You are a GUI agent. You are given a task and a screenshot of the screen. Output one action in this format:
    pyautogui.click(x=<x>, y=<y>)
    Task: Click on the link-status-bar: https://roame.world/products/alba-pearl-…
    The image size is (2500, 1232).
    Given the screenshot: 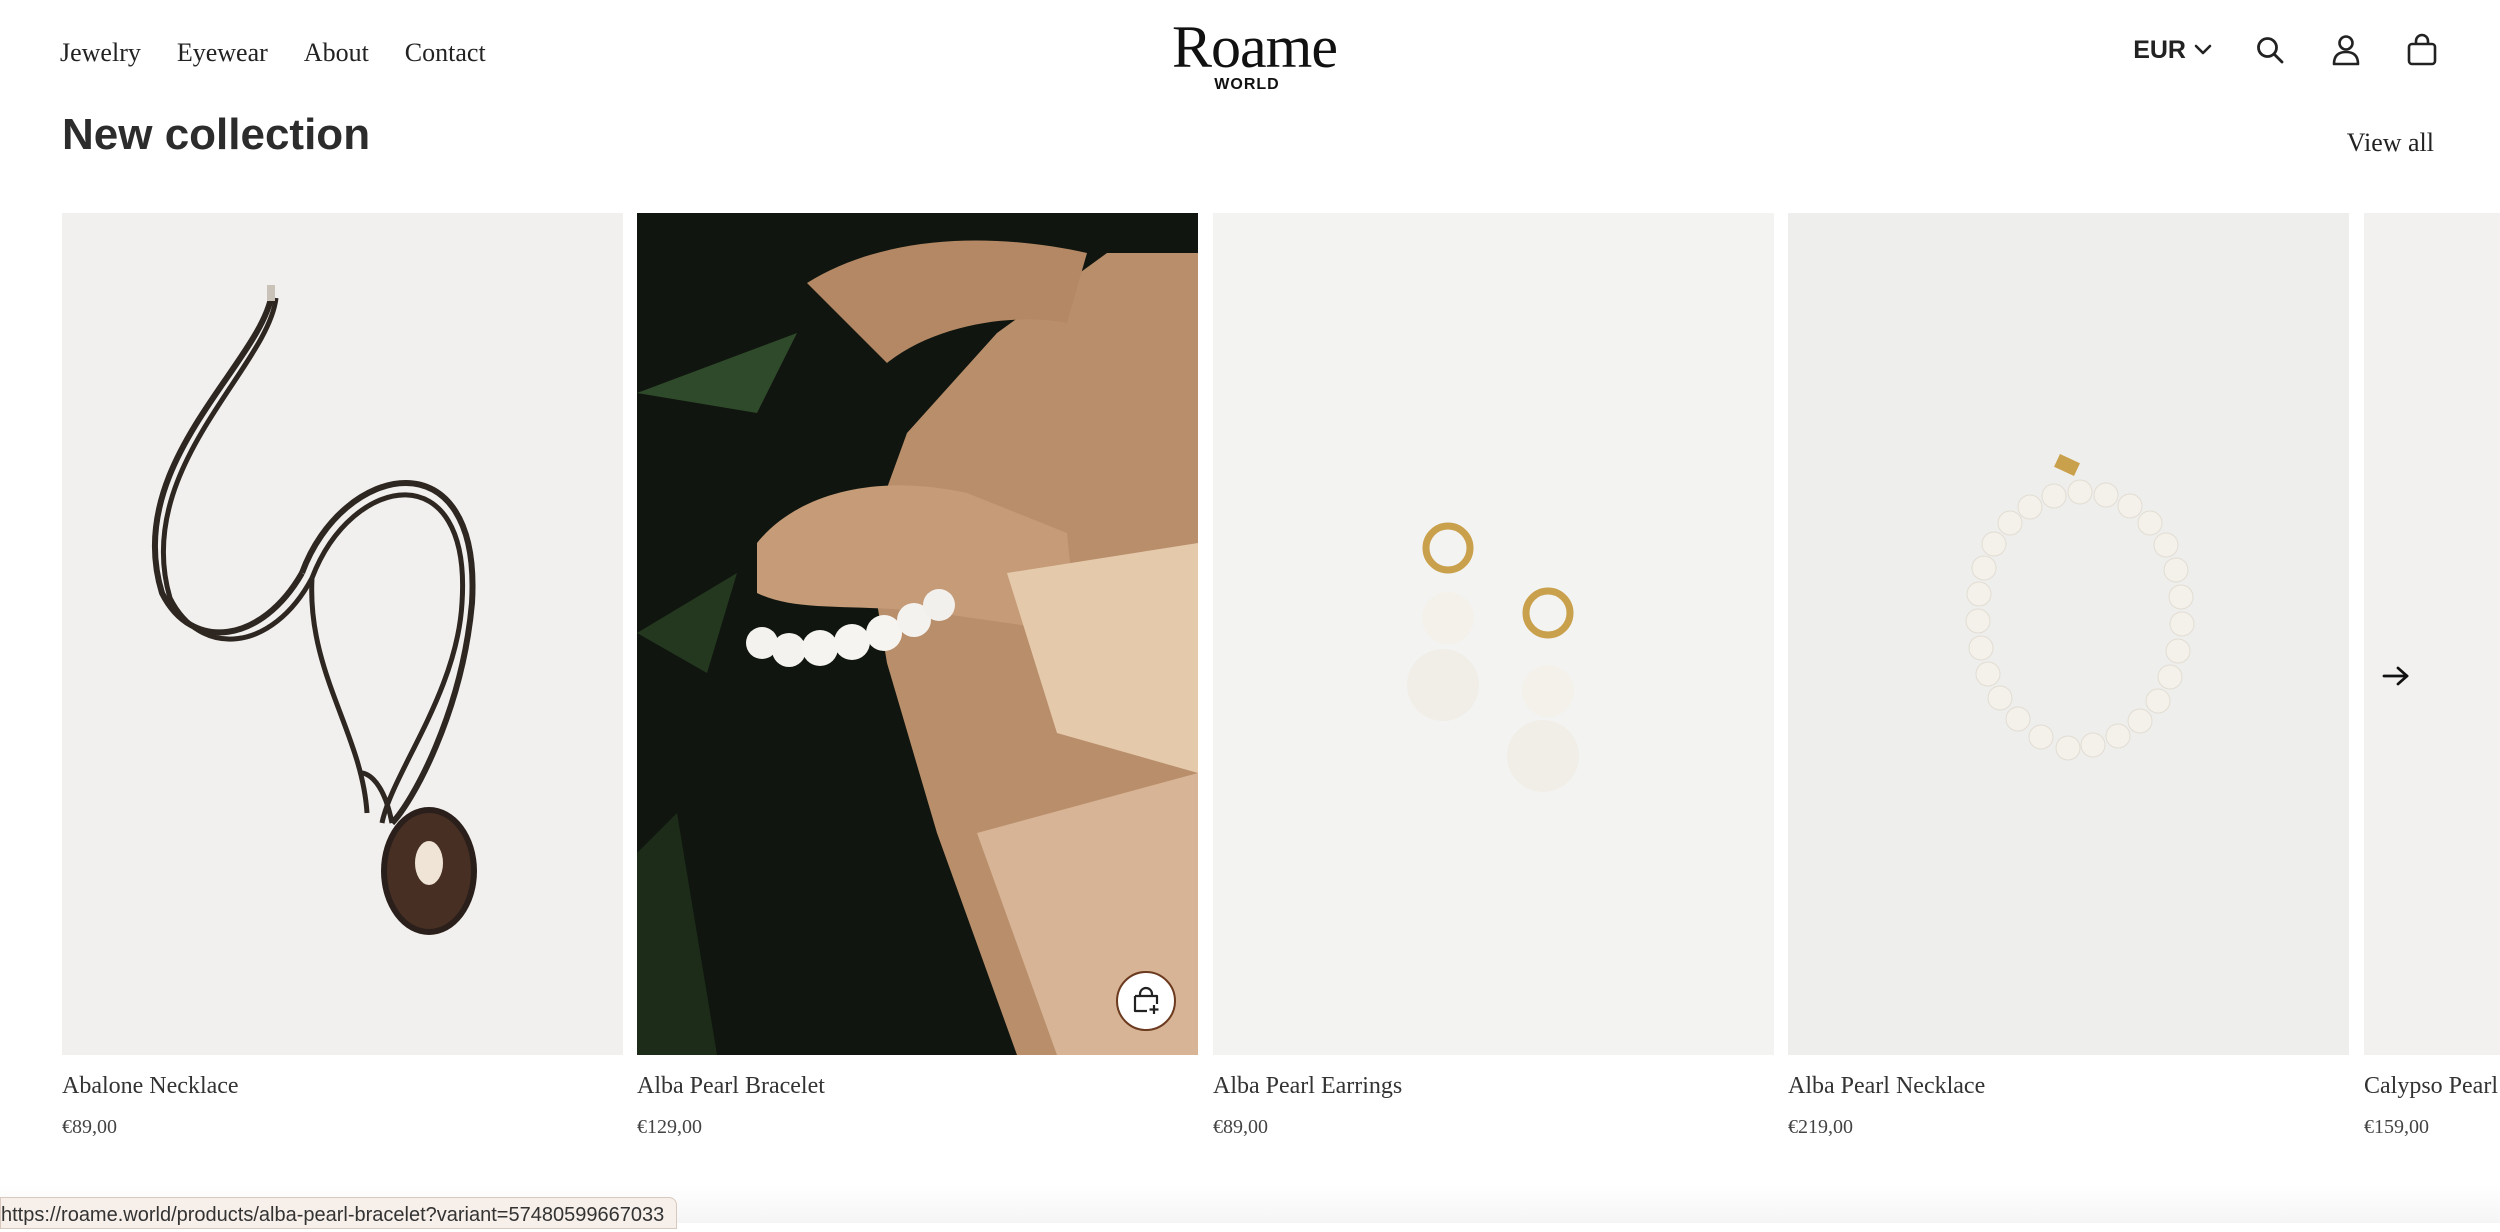 What is the action you would take?
    pyautogui.click(x=339, y=1213)
    